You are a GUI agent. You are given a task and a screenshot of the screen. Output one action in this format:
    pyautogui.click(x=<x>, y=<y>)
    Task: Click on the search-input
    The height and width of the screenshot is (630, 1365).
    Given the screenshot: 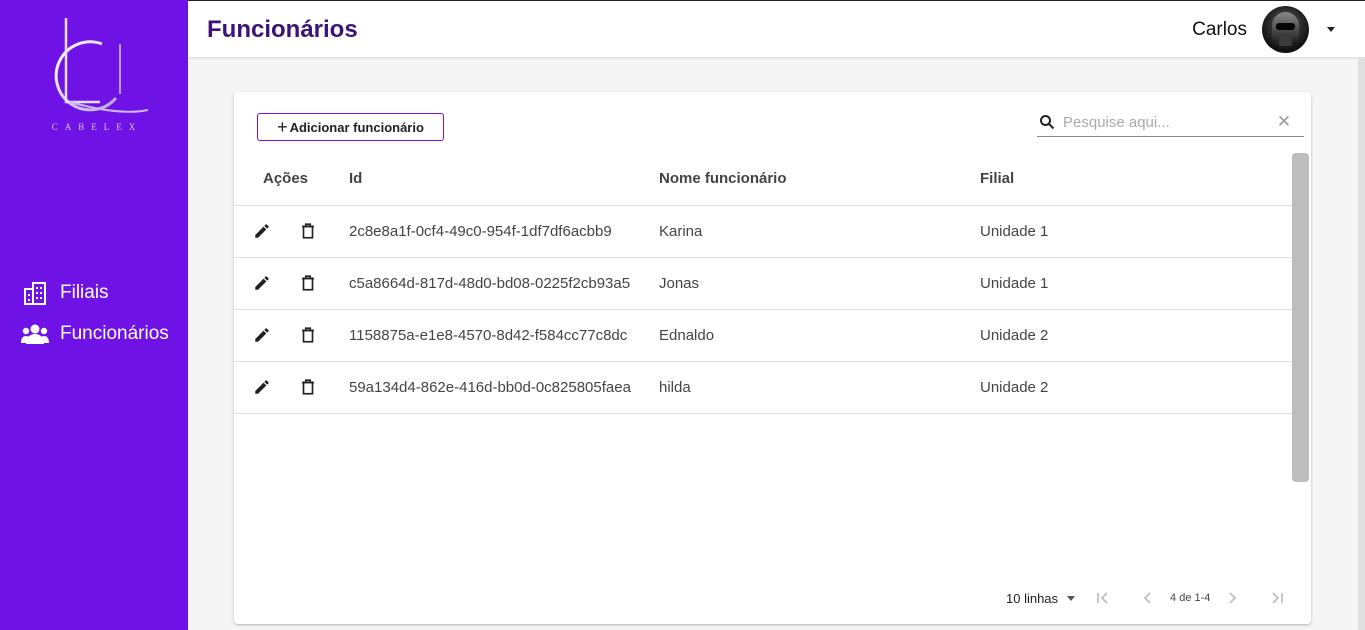 What is the action you would take?
    pyautogui.click(x=1163, y=122)
    